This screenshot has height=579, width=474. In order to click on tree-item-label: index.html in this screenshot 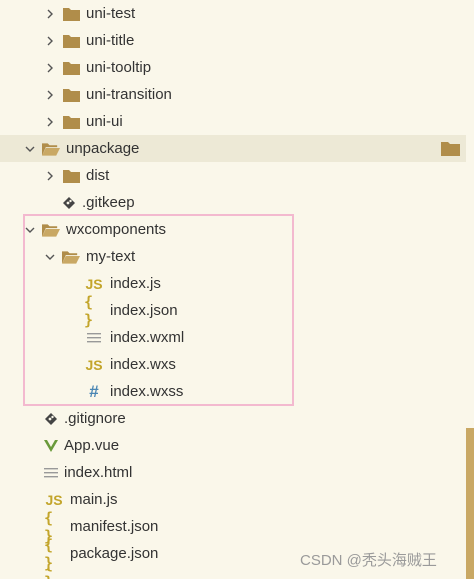, I will do `click(98, 472)`.